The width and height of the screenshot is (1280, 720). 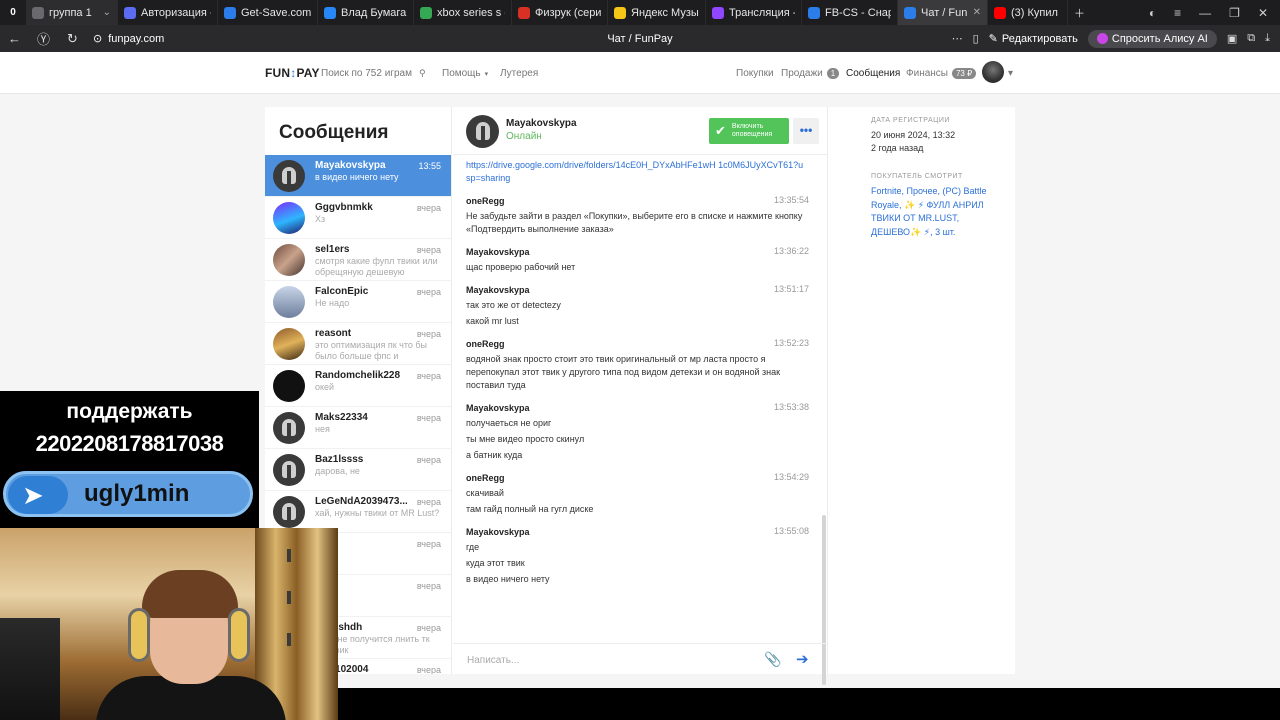 I want to click on edit-button: ✎ Редактировать, so click(x=1033, y=39).